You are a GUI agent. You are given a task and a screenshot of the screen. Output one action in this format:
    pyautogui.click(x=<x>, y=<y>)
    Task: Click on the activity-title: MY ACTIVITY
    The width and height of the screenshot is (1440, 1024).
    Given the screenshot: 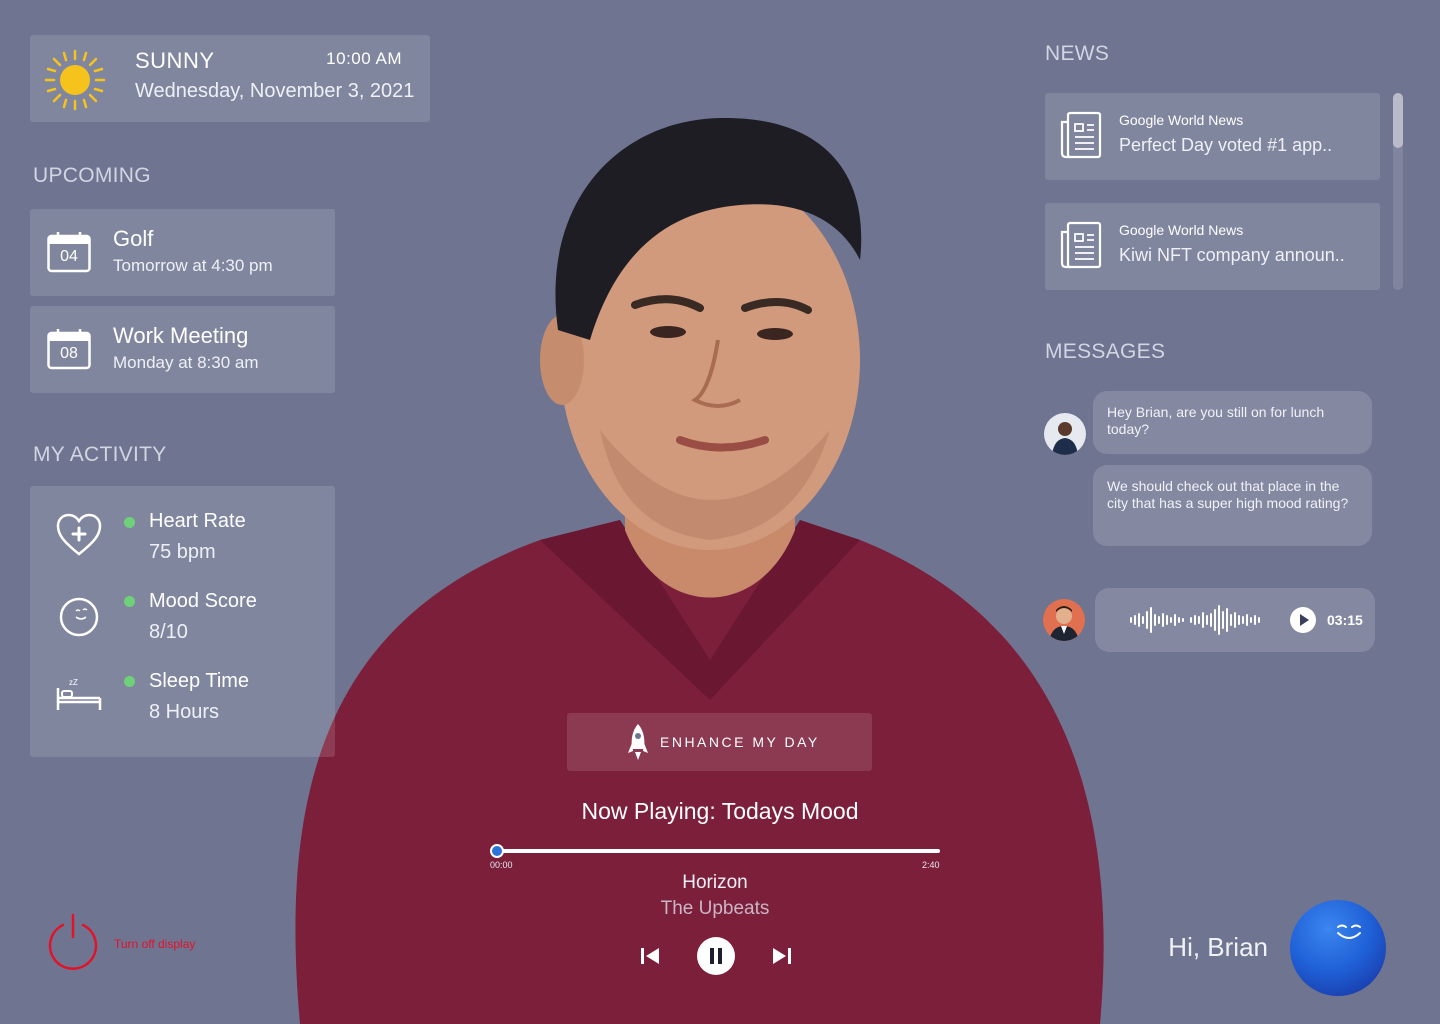 What is the action you would take?
    pyautogui.click(x=100, y=454)
    